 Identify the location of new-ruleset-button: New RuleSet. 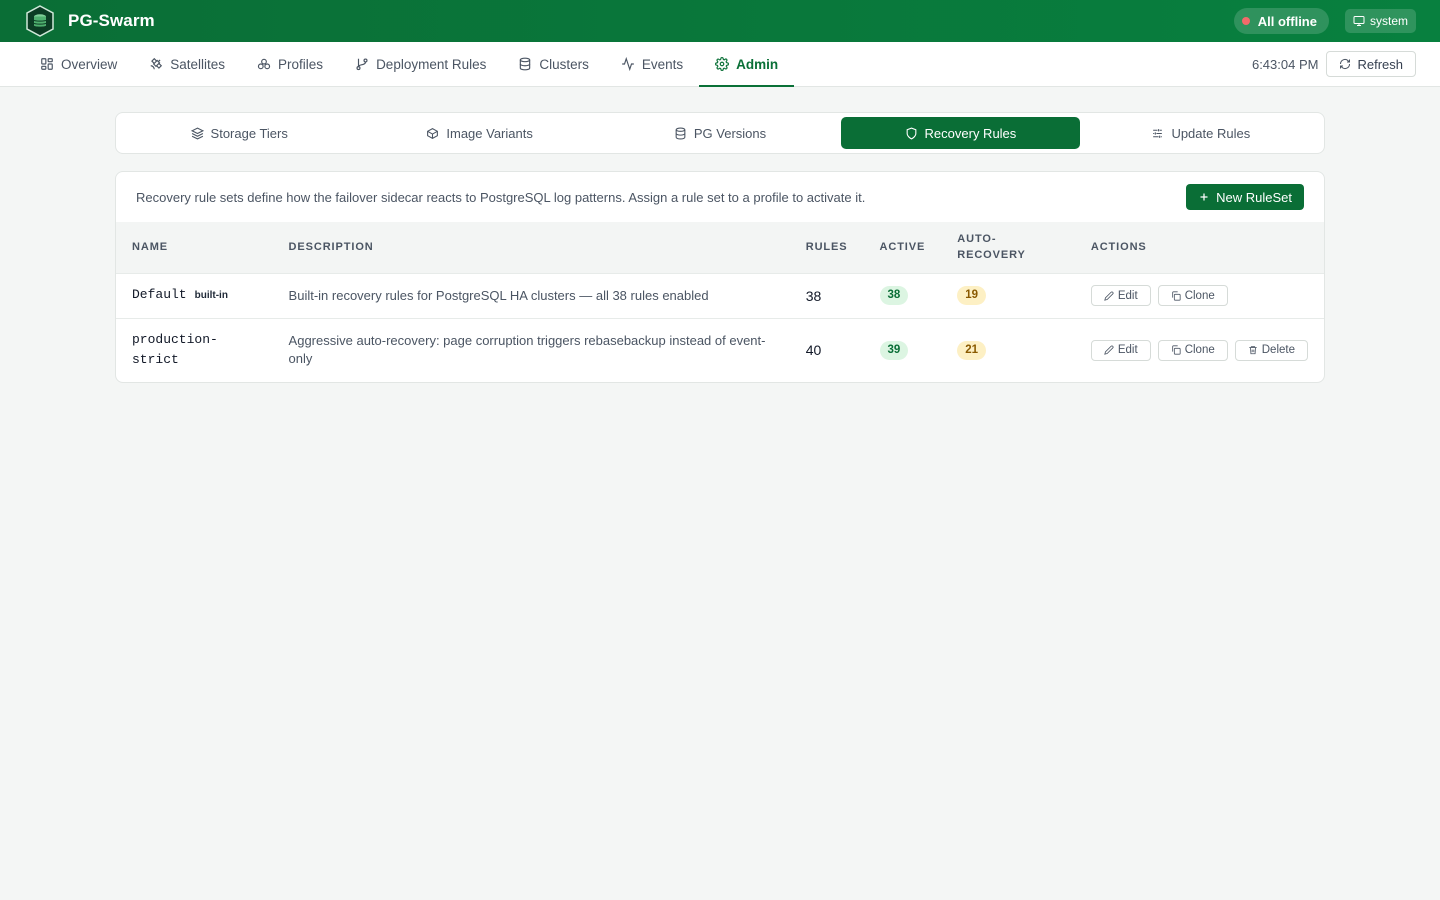
(1245, 197).